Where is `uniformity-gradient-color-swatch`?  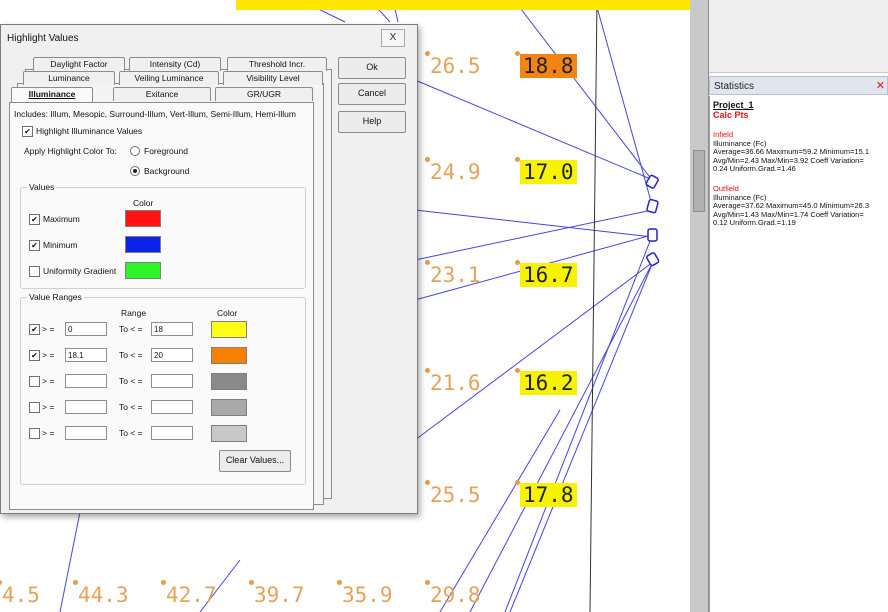 uniformity-gradient-color-swatch is located at coordinates (143, 270).